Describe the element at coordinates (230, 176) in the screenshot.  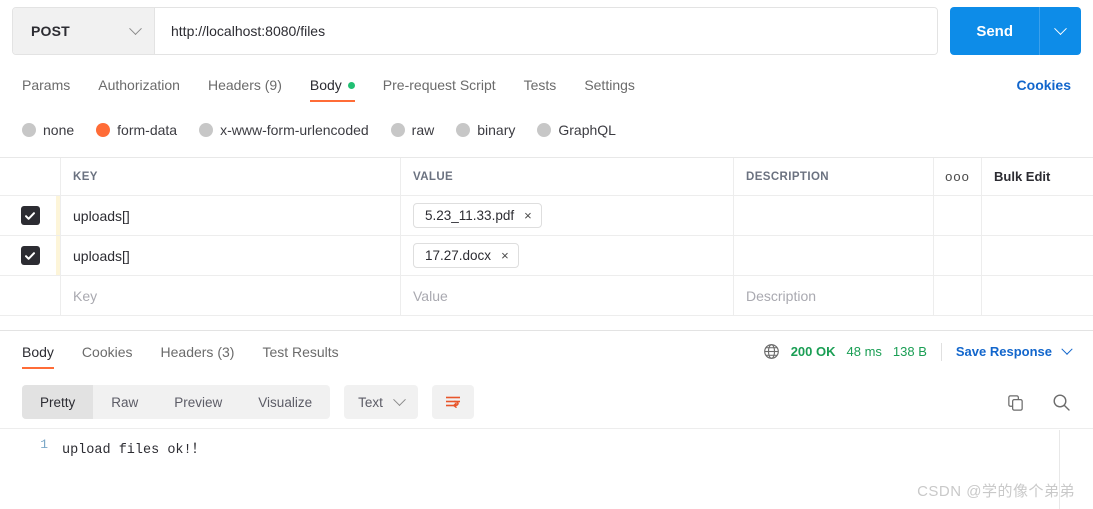
I see `header-key-cell: KEY` at that location.